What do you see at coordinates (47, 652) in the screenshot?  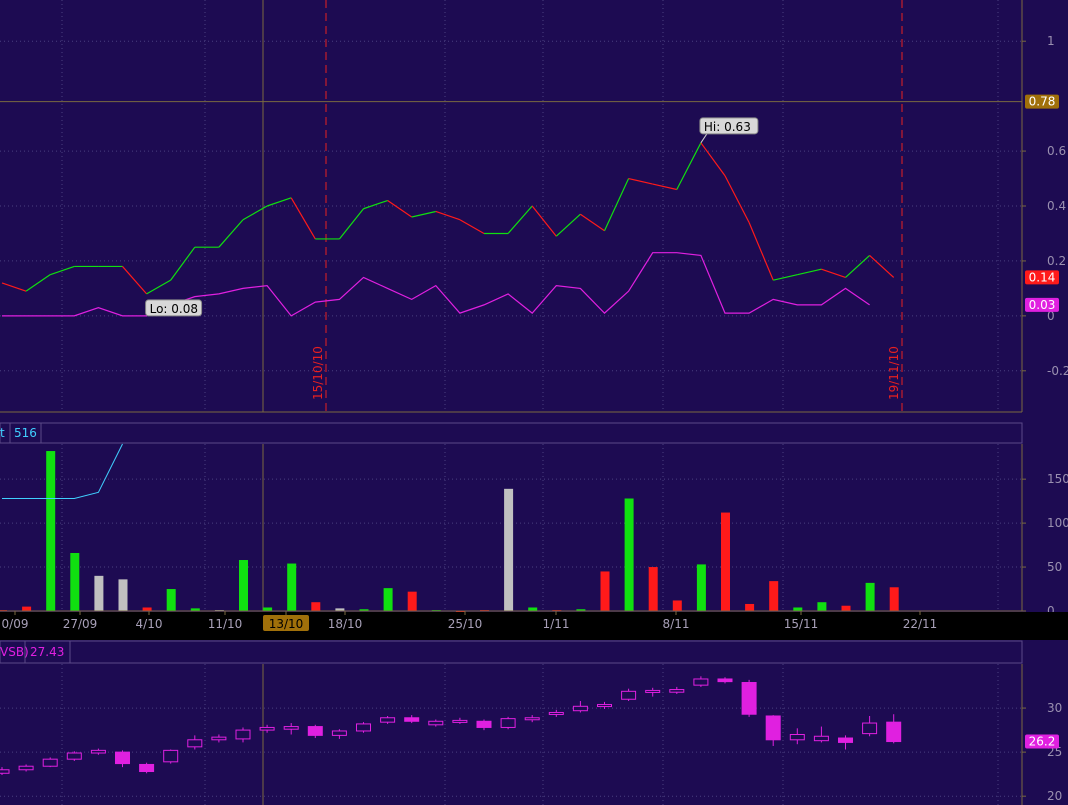 I see `price-header-value: 27.43` at bounding box center [47, 652].